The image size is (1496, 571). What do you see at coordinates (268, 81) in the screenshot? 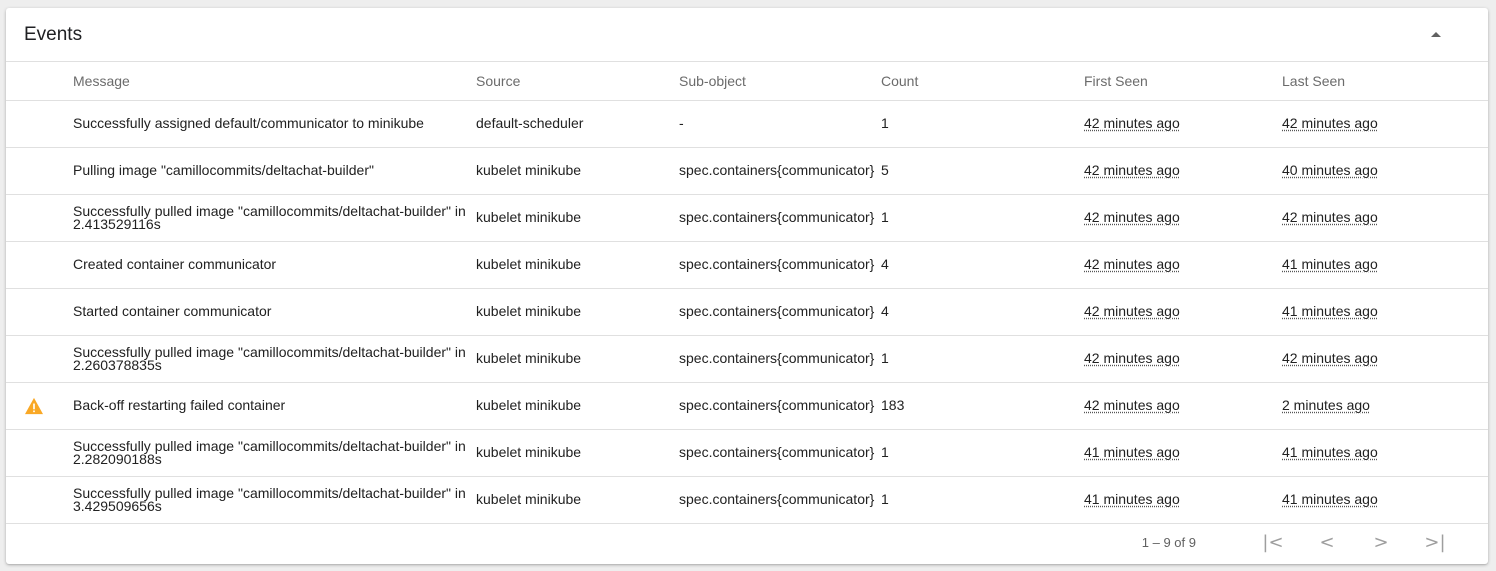
I see `column-header-message: Message` at bounding box center [268, 81].